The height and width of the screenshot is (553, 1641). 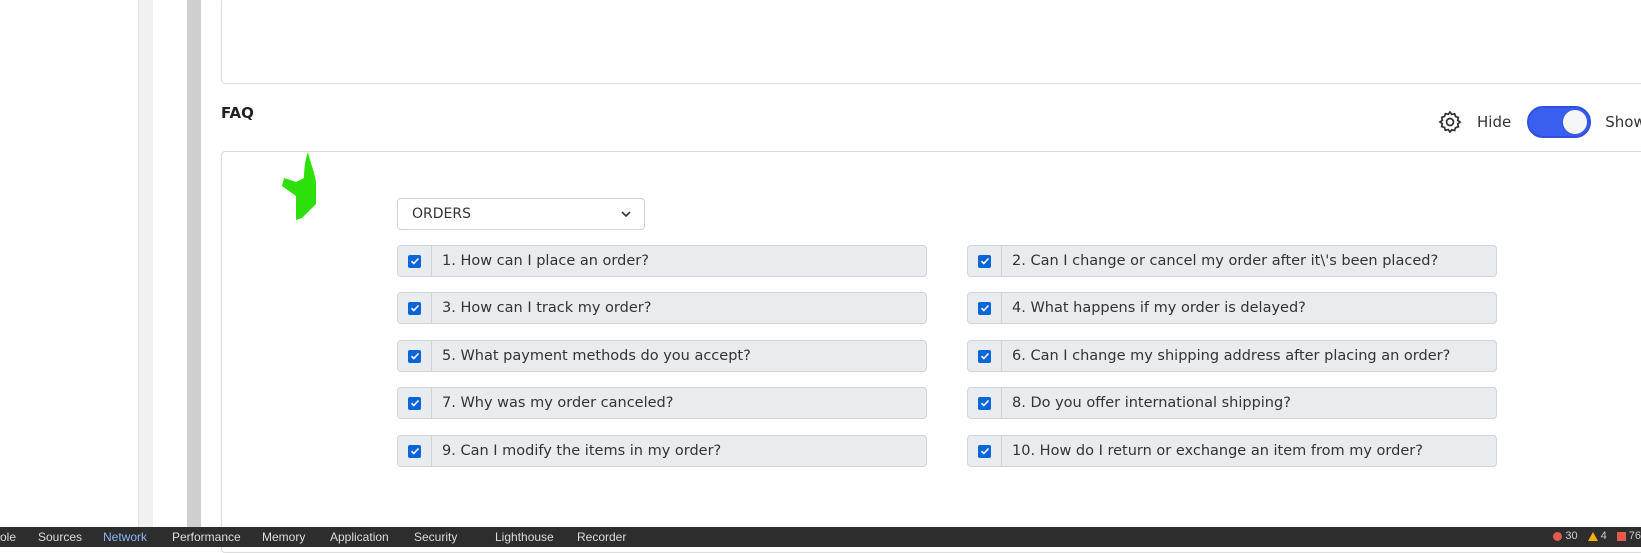 I want to click on gear-icon, so click(x=1450, y=122).